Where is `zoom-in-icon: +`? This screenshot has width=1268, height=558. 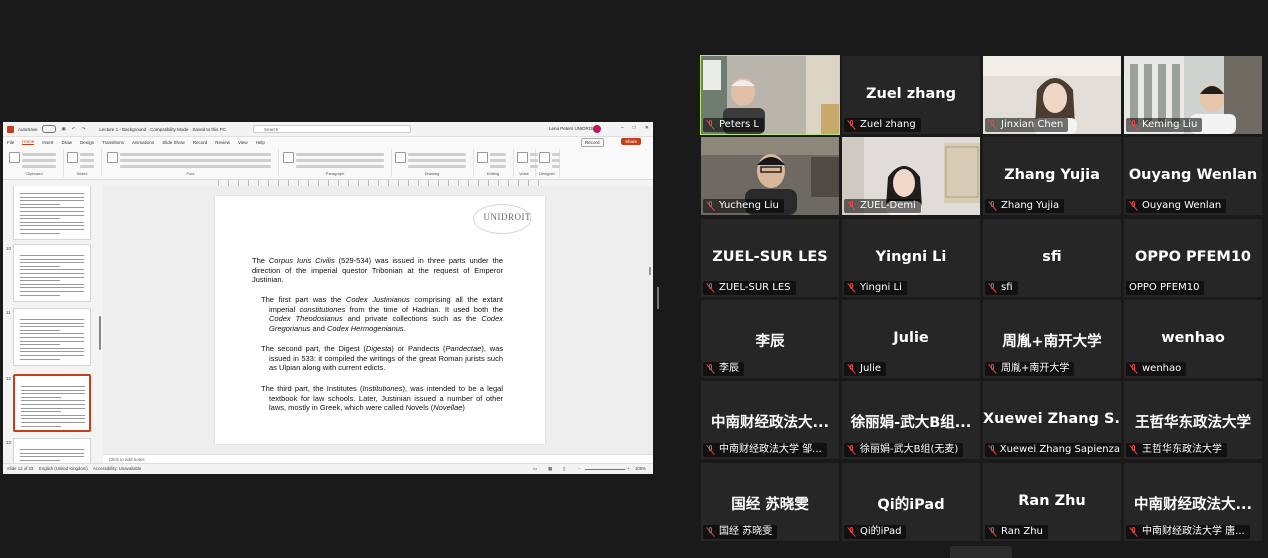
zoom-in-icon: + is located at coordinates (628, 469).